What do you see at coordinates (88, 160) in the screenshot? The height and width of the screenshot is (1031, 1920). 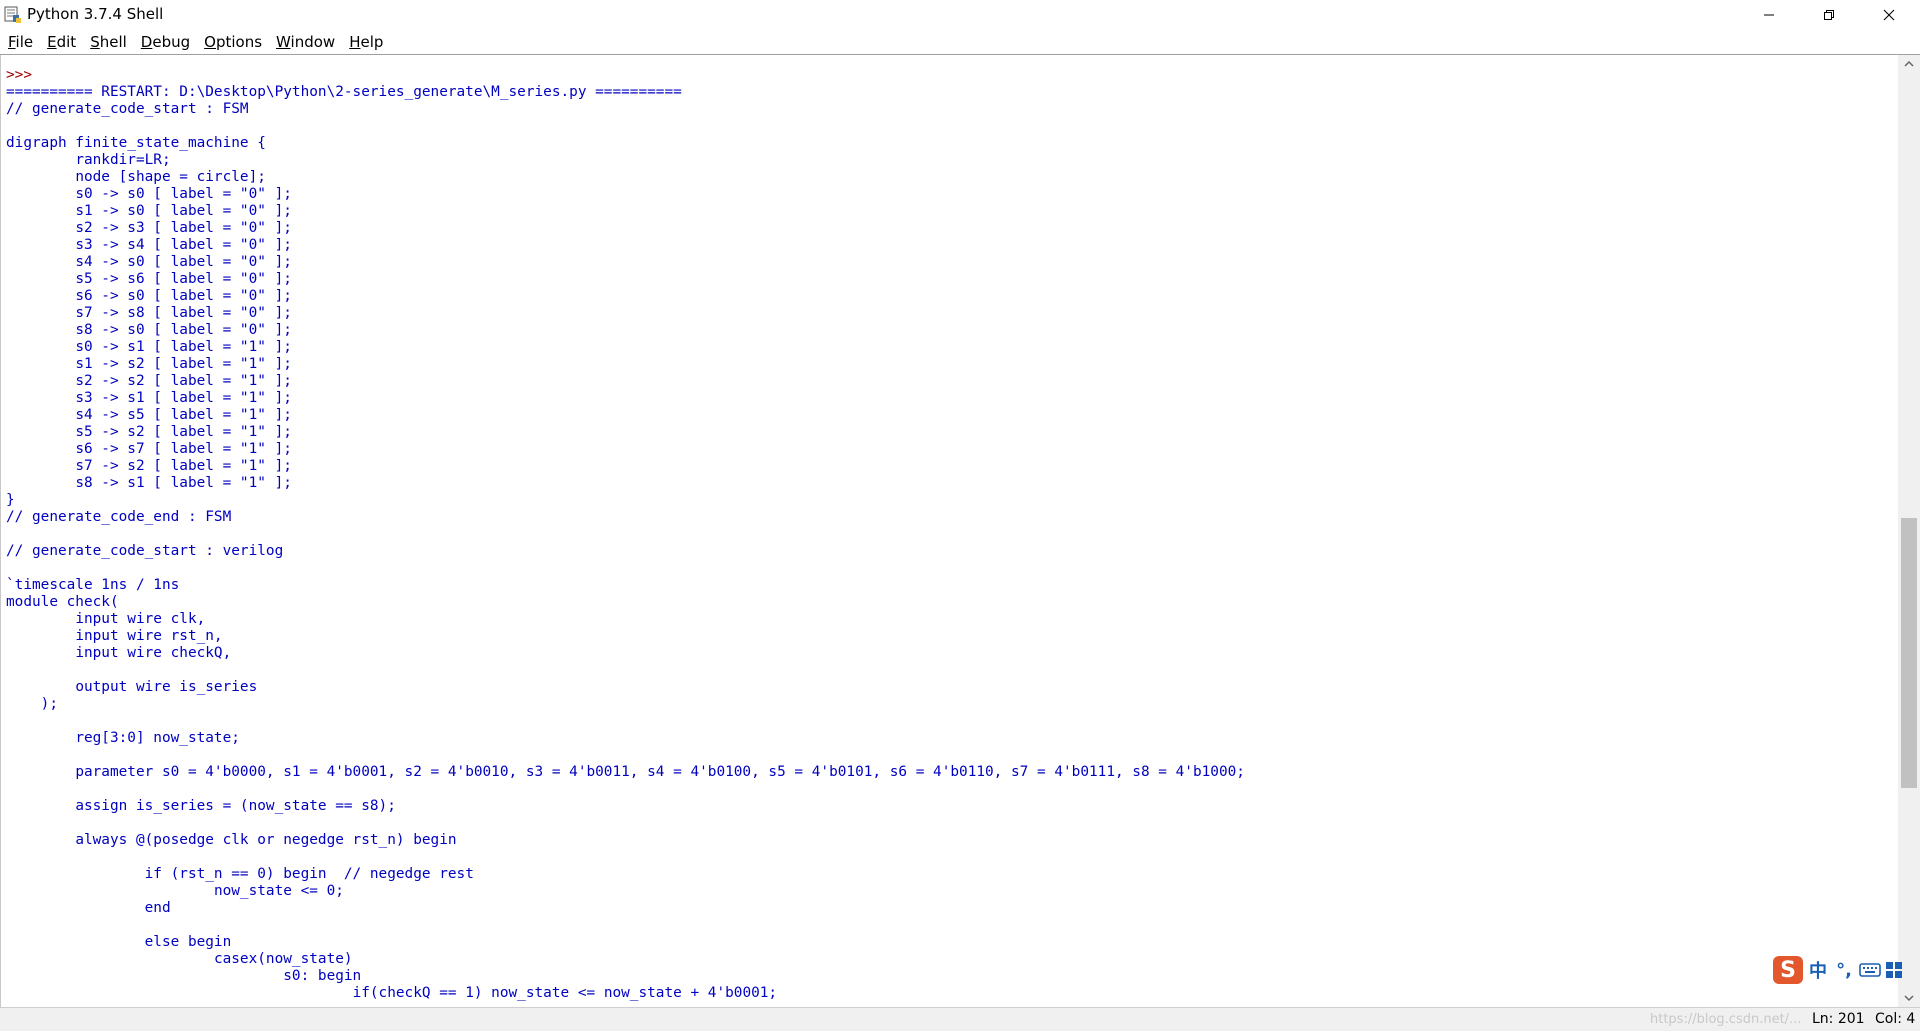 I see `shell-line: rankdir=LR;` at bounding box center [88, 160].